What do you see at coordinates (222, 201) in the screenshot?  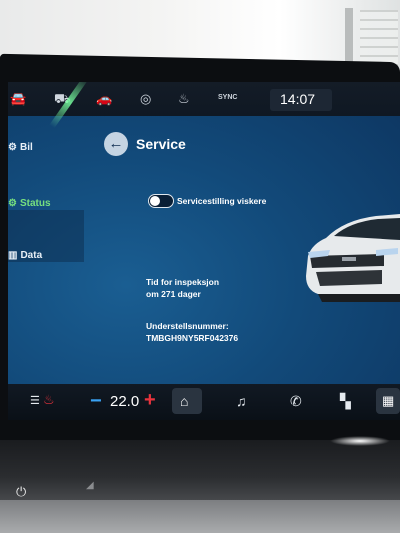 I see `wiper-service-label: Servicestilling viskere` at bounding box center [222, 201].